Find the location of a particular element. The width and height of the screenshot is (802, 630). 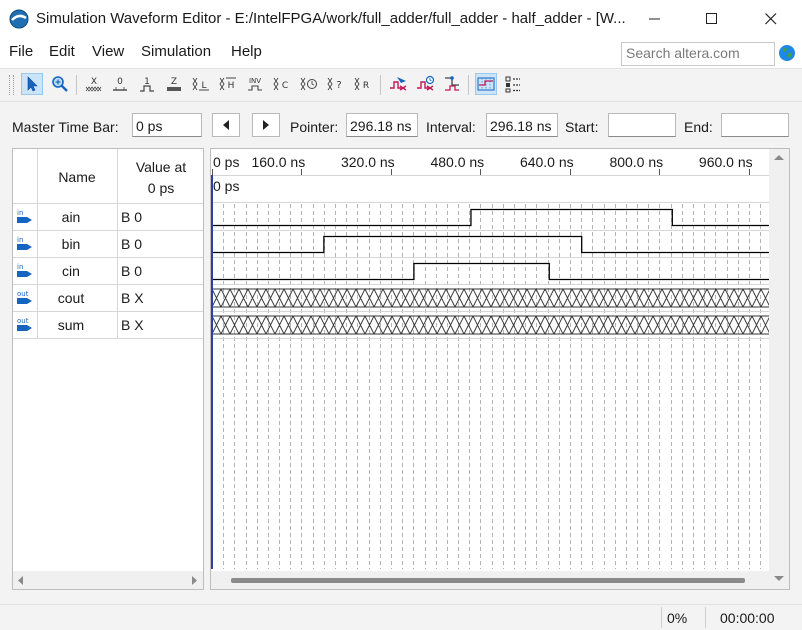

forcing-high-button: 1 is located at coordinates (147, 84).